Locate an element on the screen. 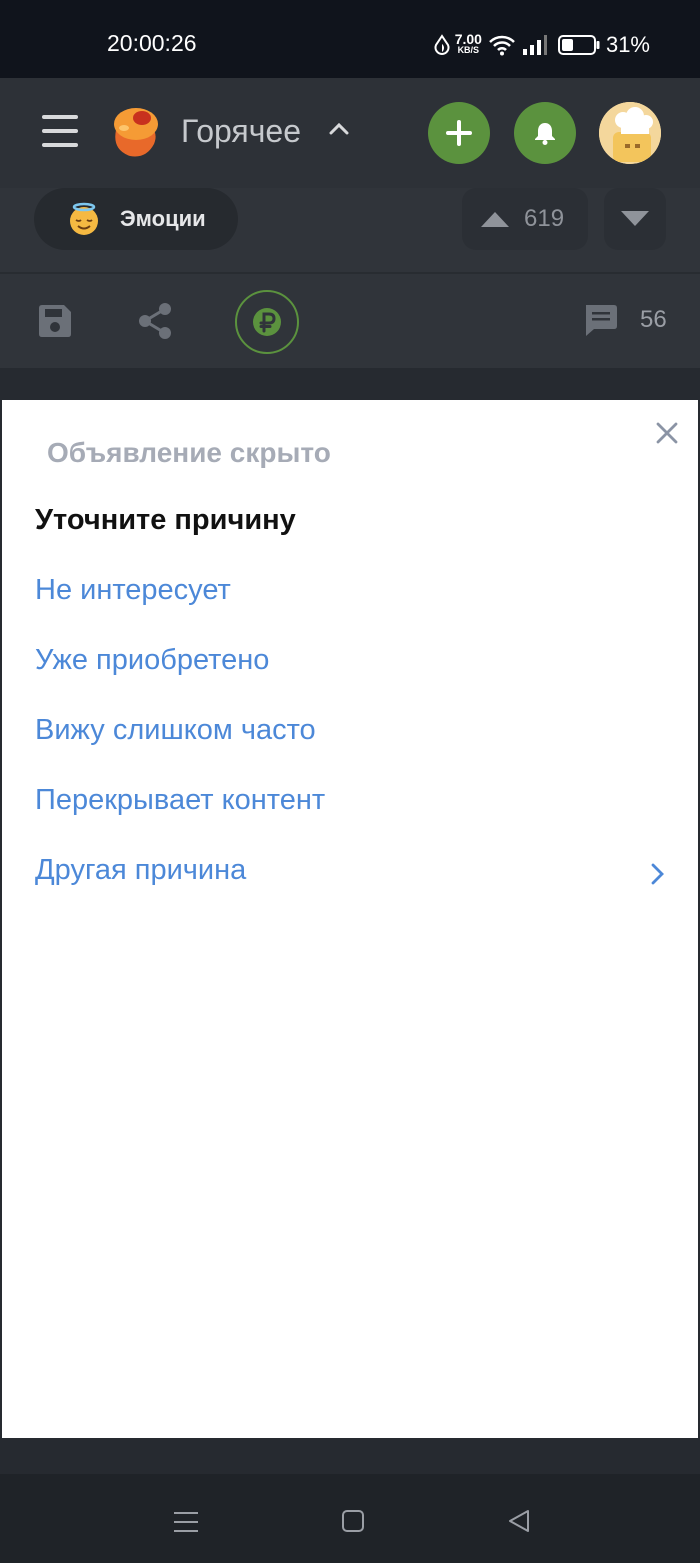 Image resolution: width=700 pixels, height=1563 pixels. battery-percent: 31% is located at coordinates (627, 44).